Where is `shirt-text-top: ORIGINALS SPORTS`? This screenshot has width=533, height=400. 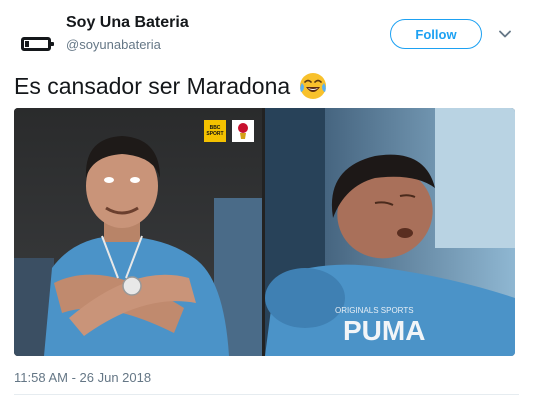
shirt-text-top: ORIGINALS SPORTS is located at coordinates (374, 310).